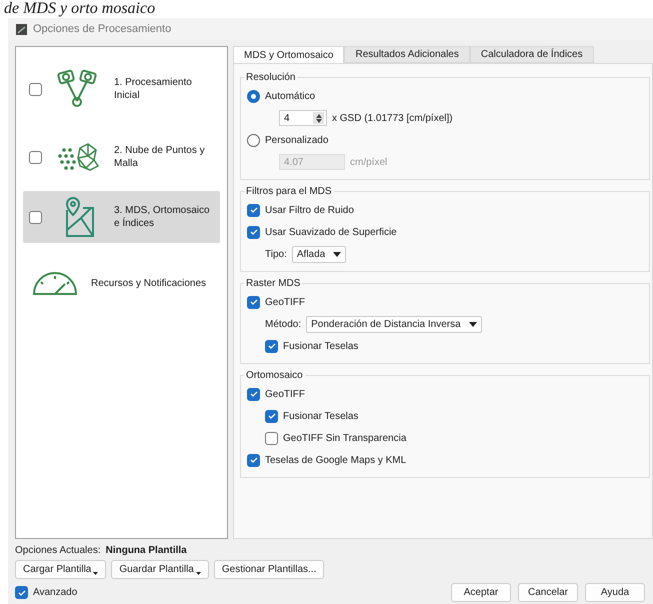 Image resolution: width=653 pixels, height=604 pixels. Describe the element at coordinates (162, 217) in the screenshot. I see `step-label: 3. MDS, Ortomosaico e Índices` at that location.